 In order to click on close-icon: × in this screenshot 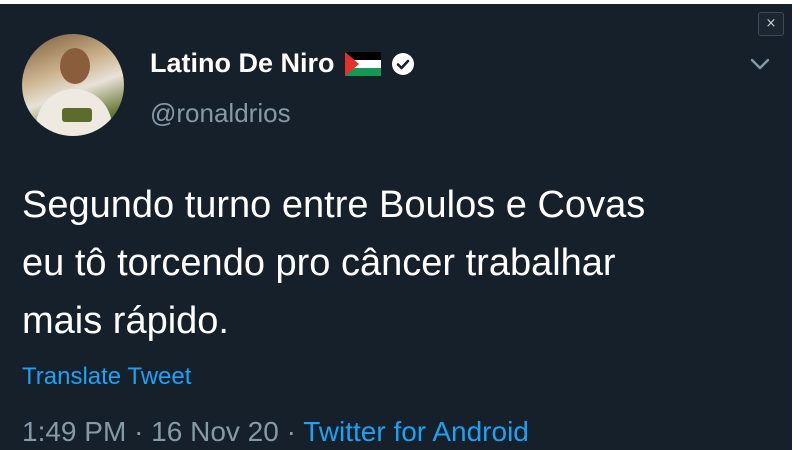, I will do `click(771, 23)`.